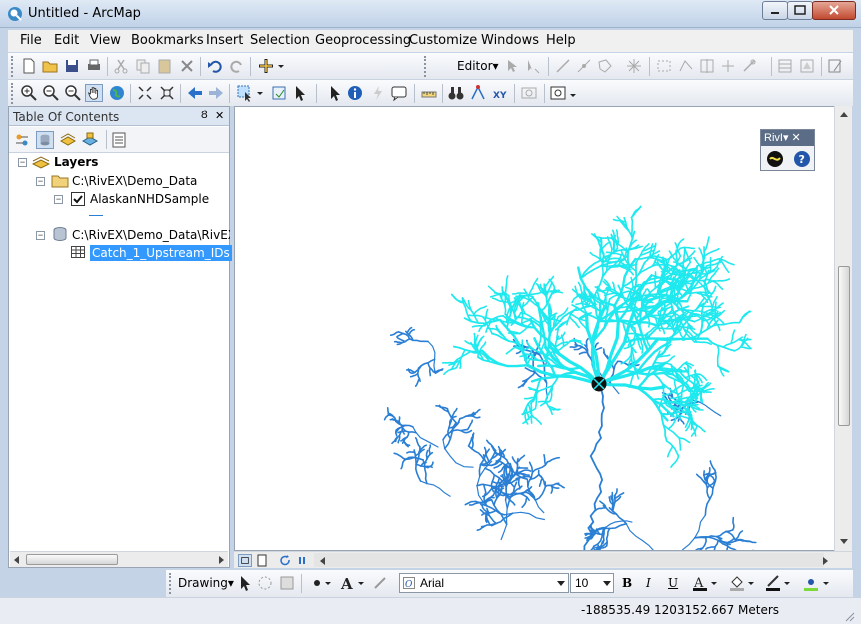  Describe the element at coordinates (151, 235) in the screenshot. I see `folder2-label: C:\RivEX\Demo_Data\RivEX_W` at that location.